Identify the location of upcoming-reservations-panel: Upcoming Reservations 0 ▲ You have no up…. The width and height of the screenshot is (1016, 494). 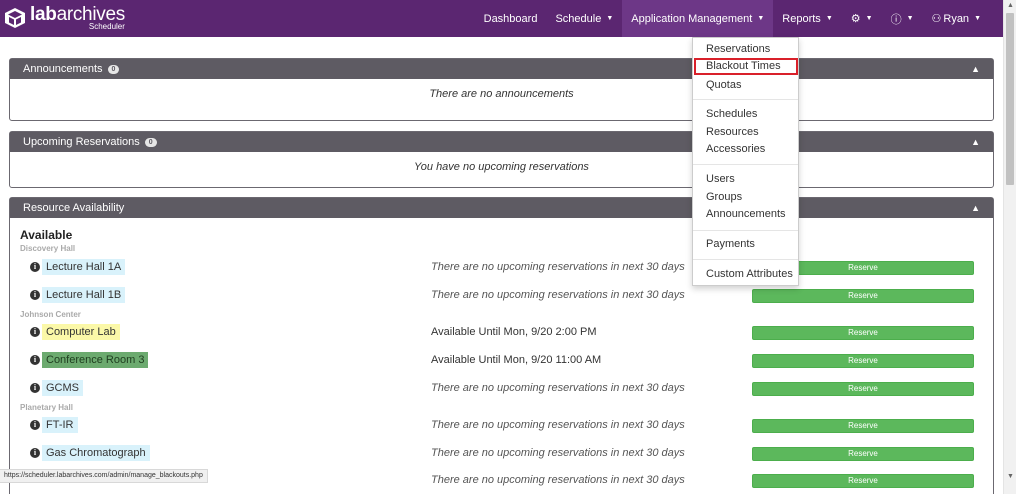
(501, 159).